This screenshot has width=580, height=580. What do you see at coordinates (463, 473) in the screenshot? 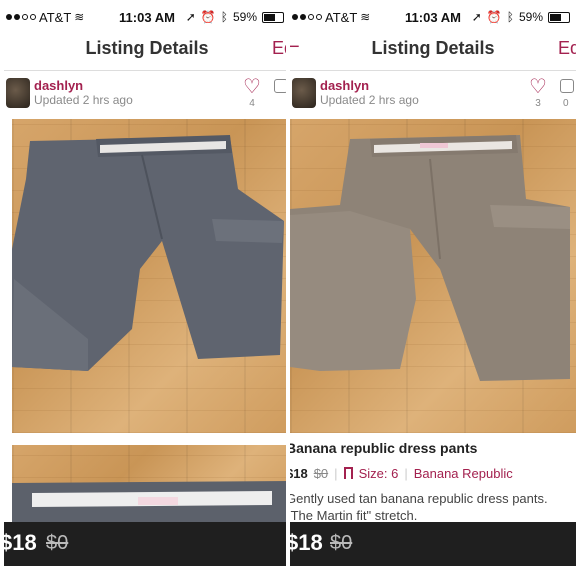
I see `listing-brand: Banana Republic` at bounding box center [463, 473].